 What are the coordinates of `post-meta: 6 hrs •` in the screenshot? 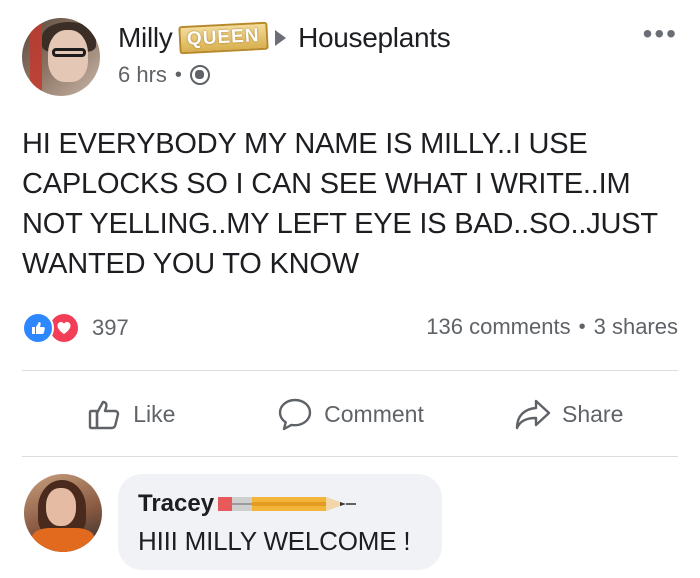 It's located at (164, 75).